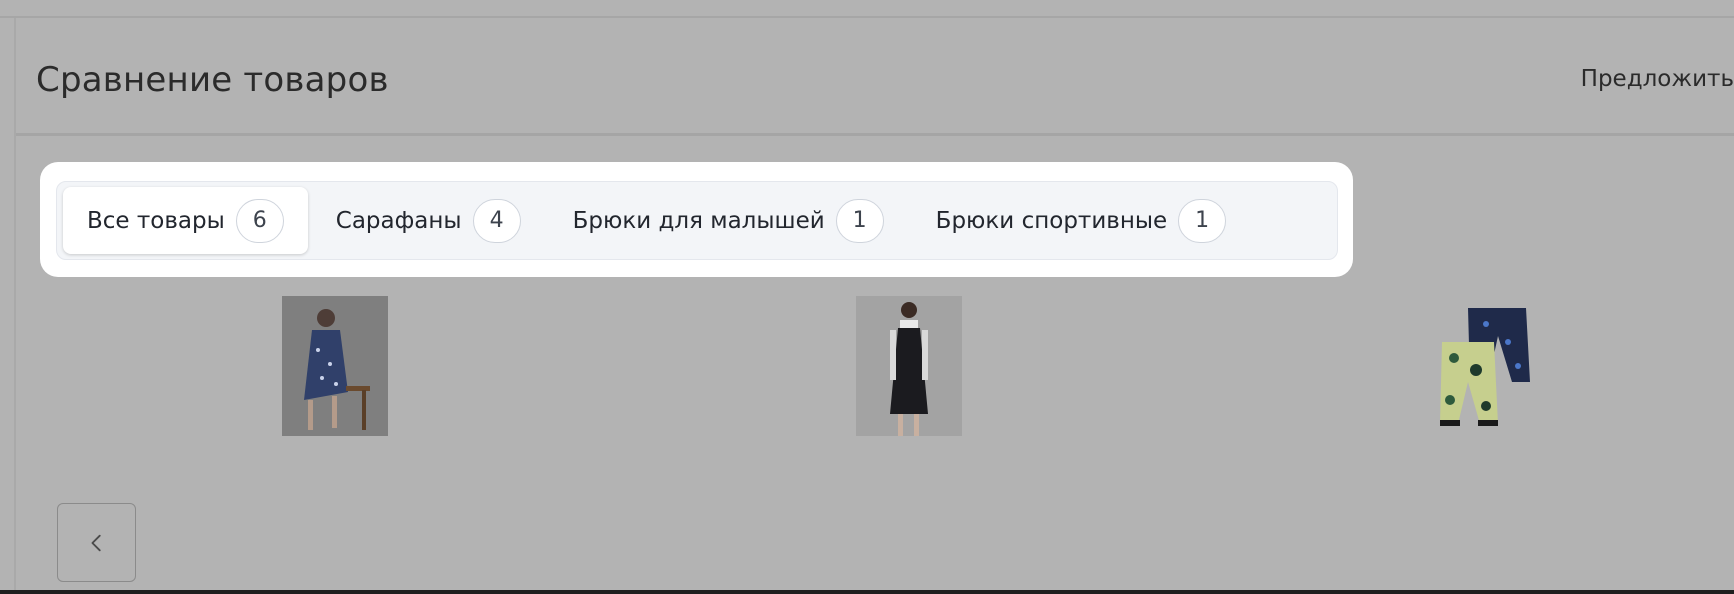 The width and height of the screenshot is (1734, 594). What do you see at coordinates (398, 220) in the screenshot?
I see `tab-label: Сарафаны` at bounding box center [398, 220].